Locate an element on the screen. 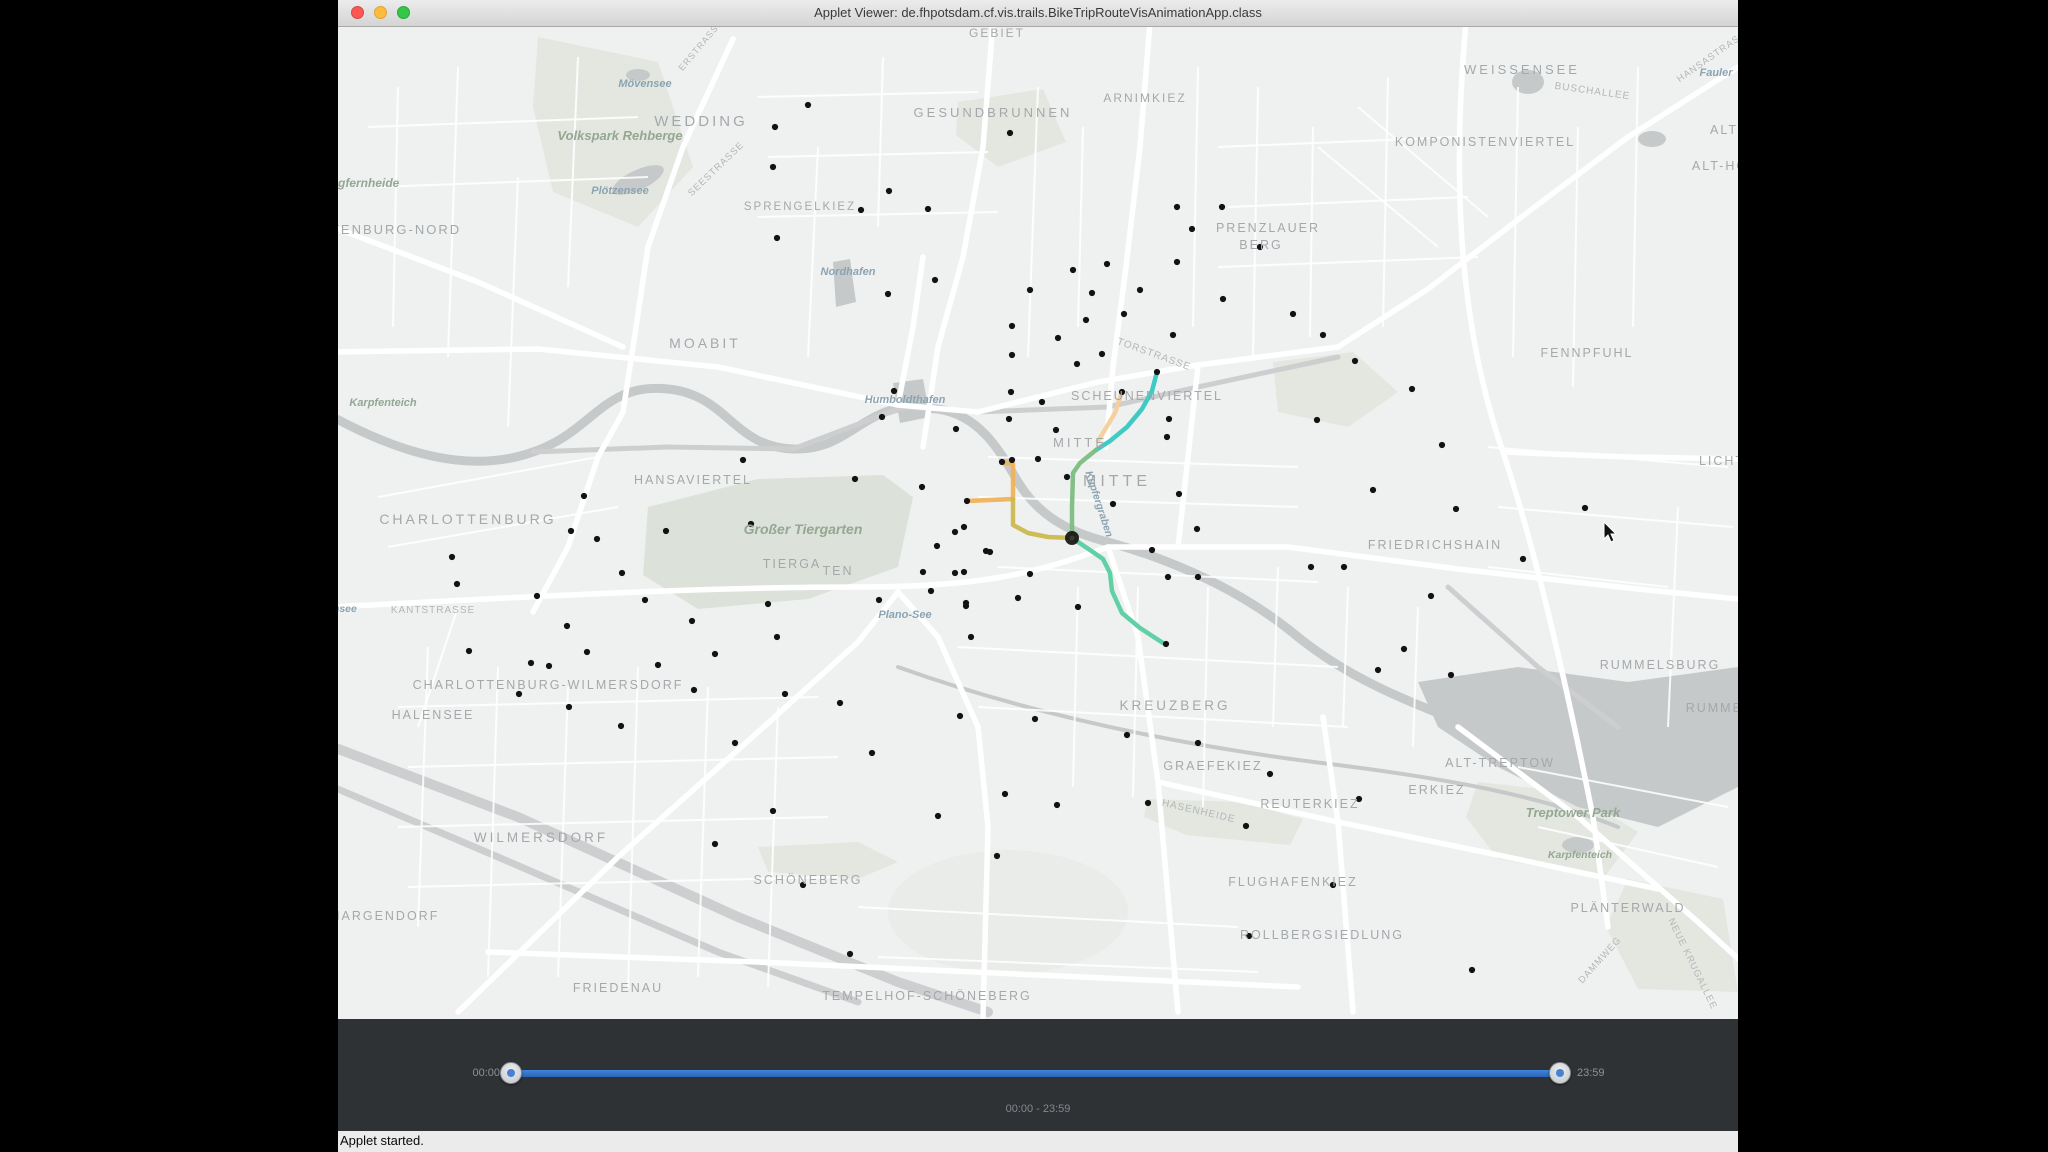 This screenshot has height=1152, width=2048. map-label: WEISSENSEE is located at coordinates (1522, 69).